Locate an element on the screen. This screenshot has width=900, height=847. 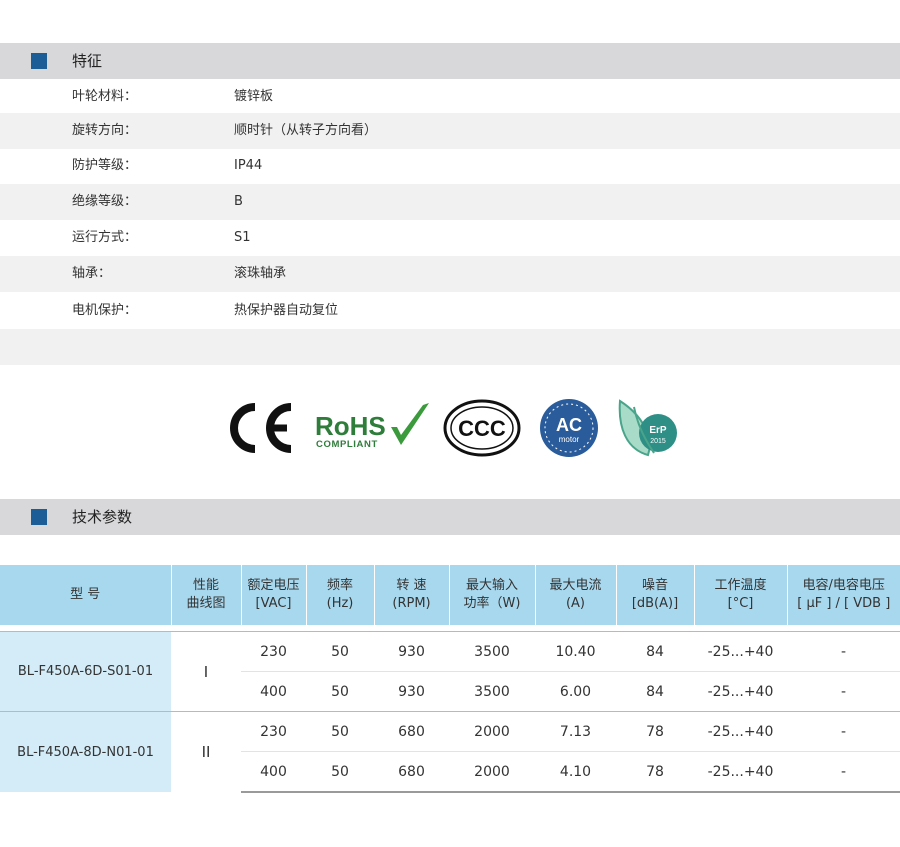
current-cell: 7.13 is located at coordinates (575, 731).